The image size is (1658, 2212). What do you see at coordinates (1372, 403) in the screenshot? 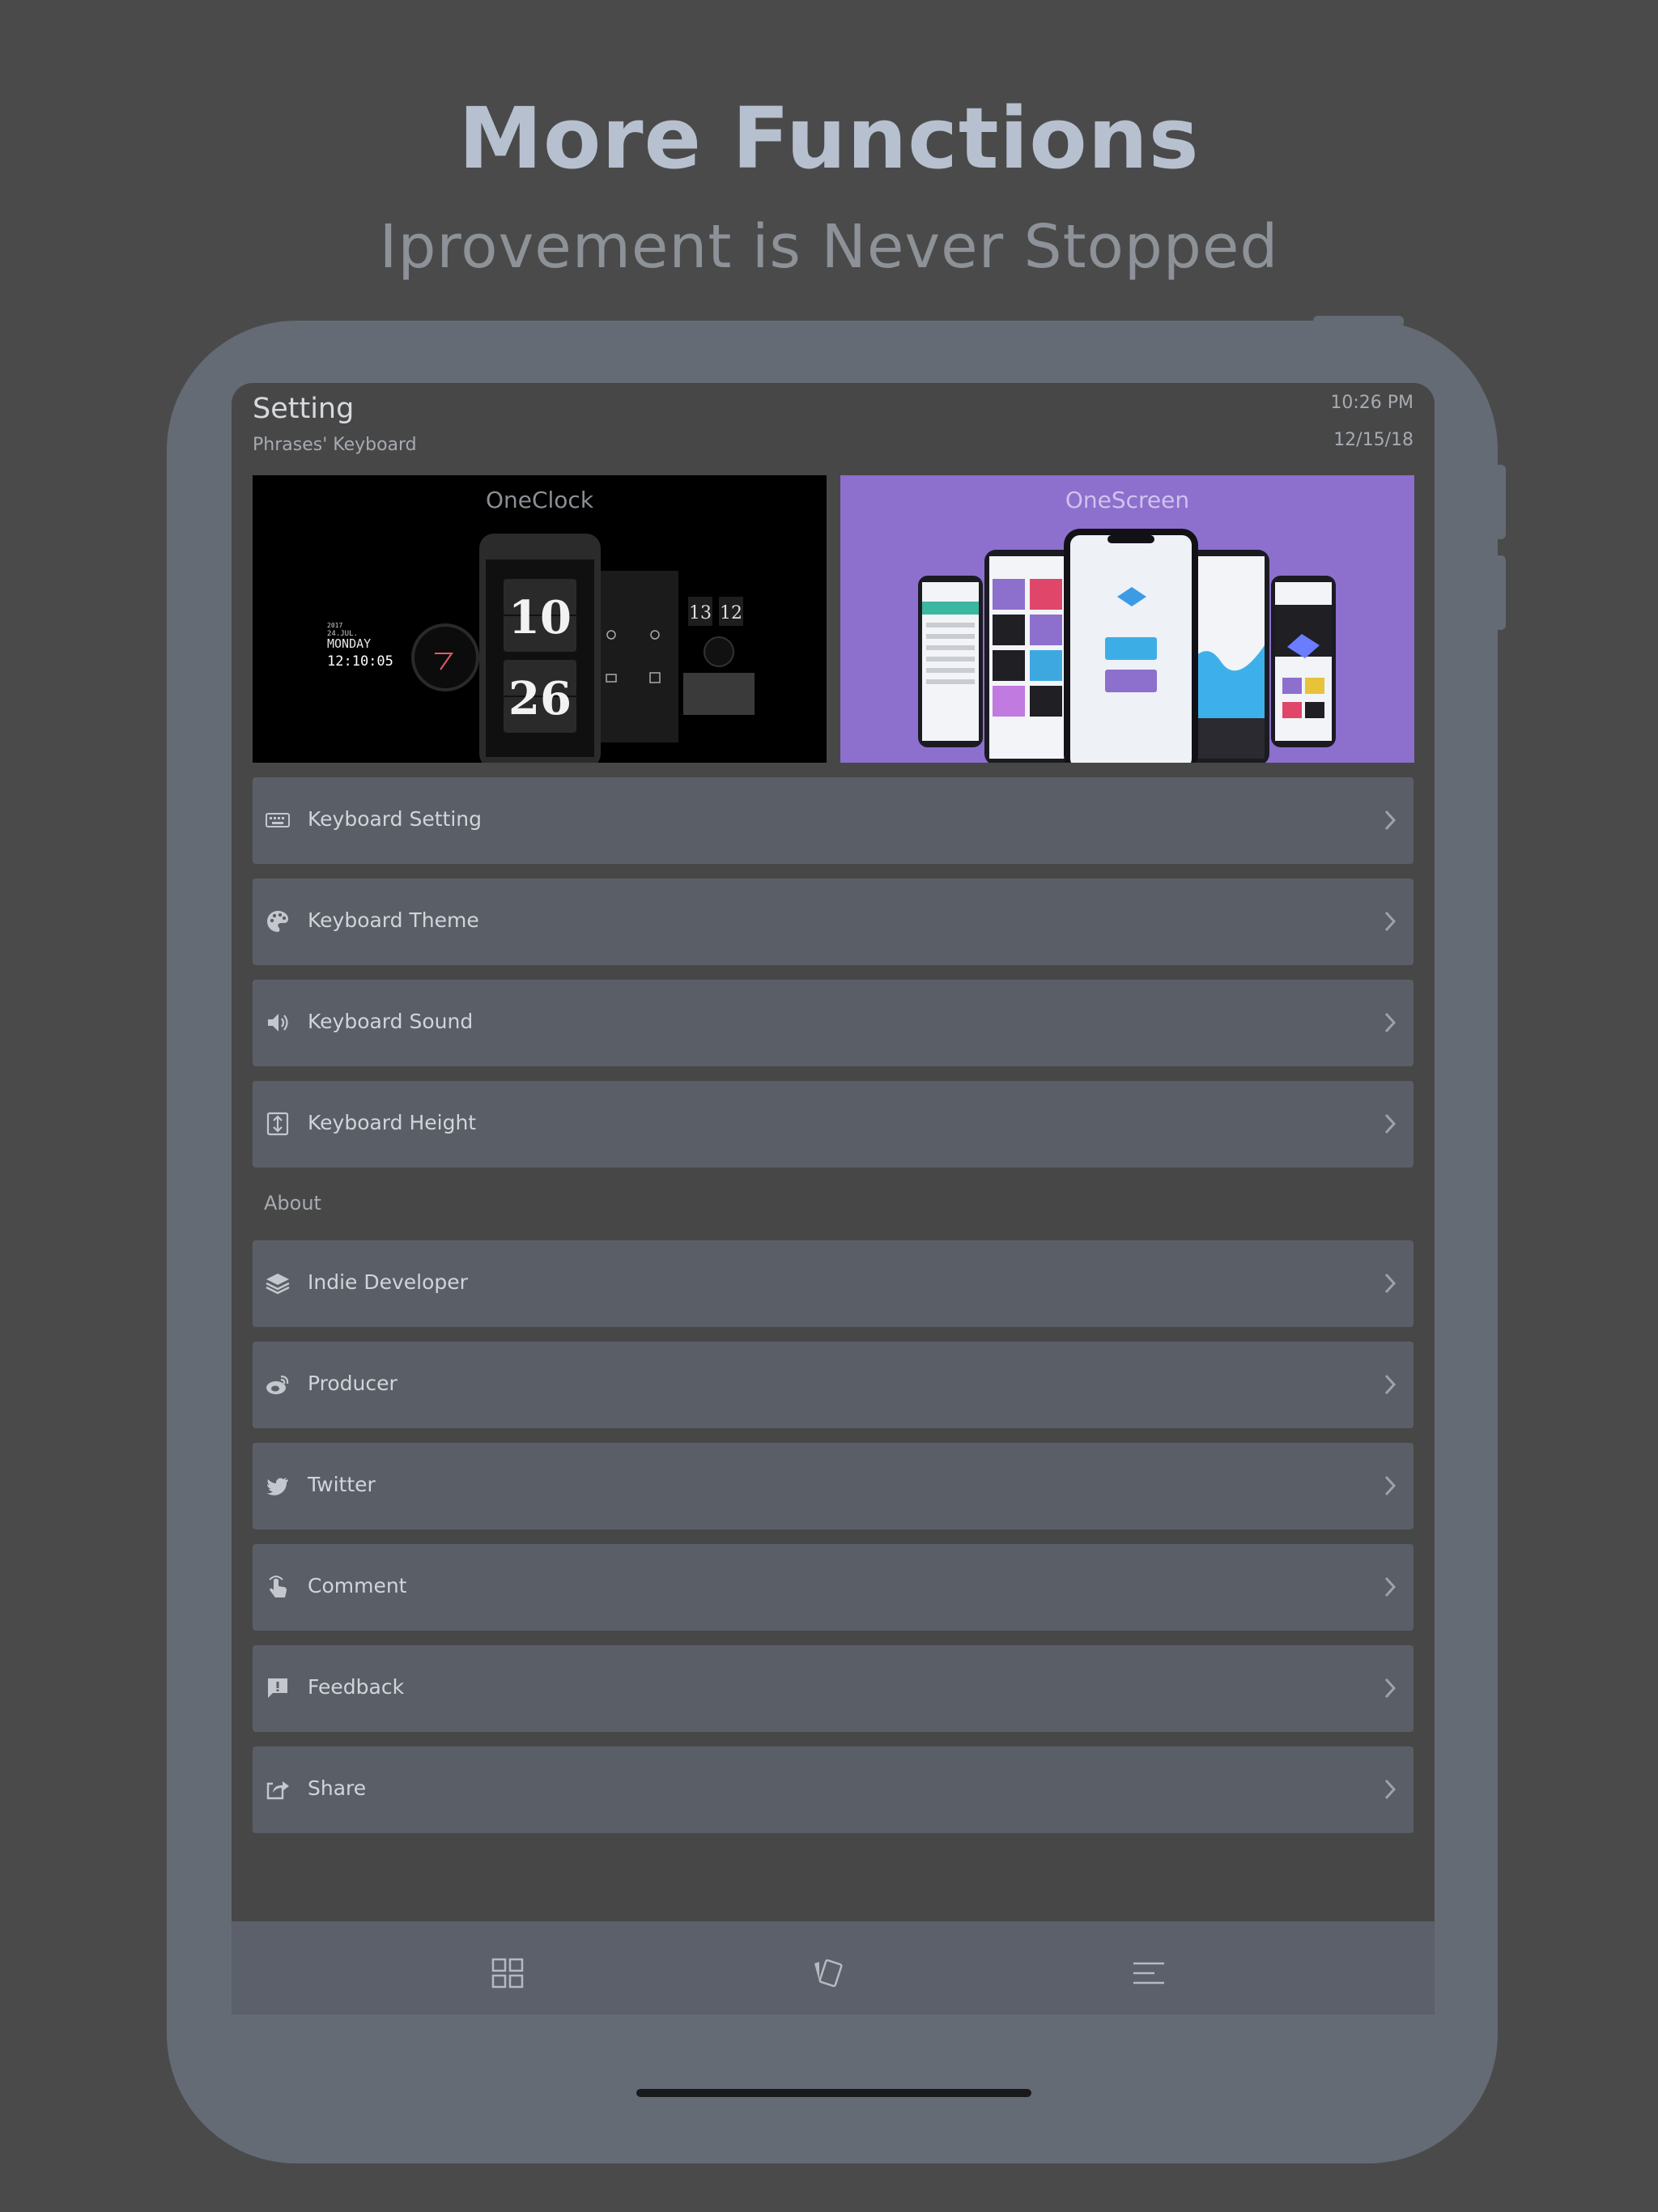
I see `status-time: 10:26 PM` at bounding box center [1372, 403].